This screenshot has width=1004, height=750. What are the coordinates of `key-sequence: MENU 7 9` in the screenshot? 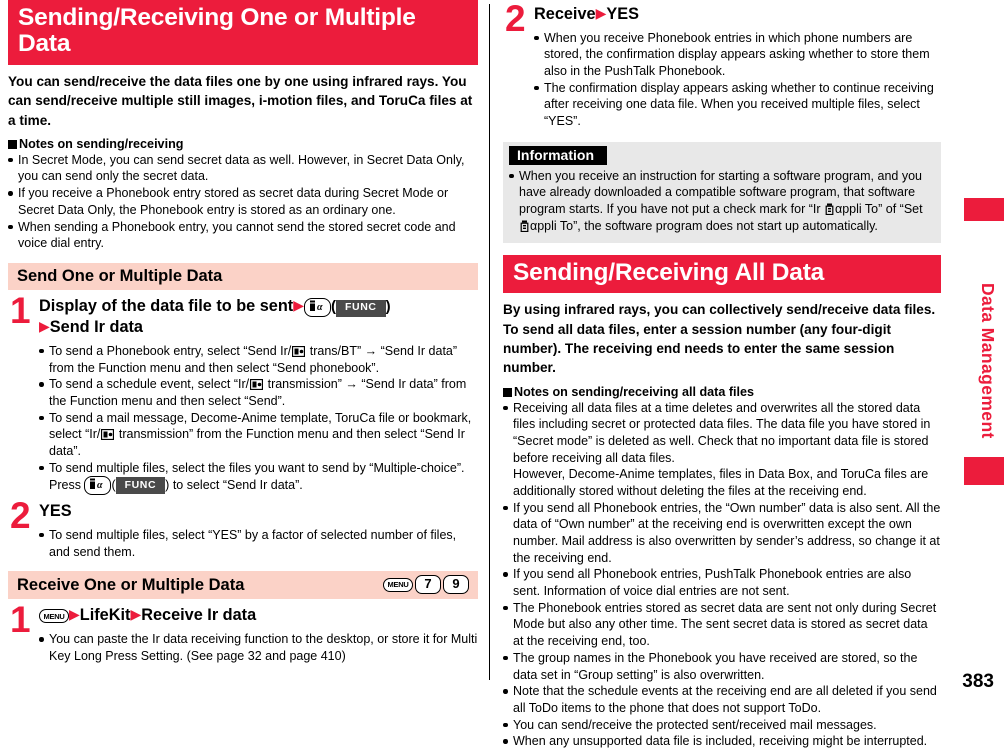 It's located at (426, 585).